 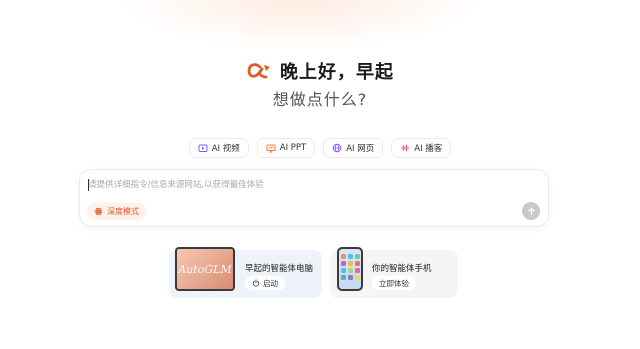 I want to click on greeting-title: 晚上好，早起, so click(x=337, y=72).